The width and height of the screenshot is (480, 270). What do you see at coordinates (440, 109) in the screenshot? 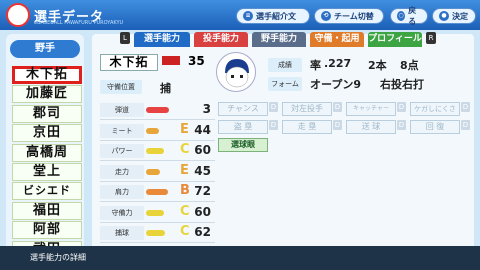
I see `ability-cell: ケガしにくさ D` at bounding box center [440, 109].